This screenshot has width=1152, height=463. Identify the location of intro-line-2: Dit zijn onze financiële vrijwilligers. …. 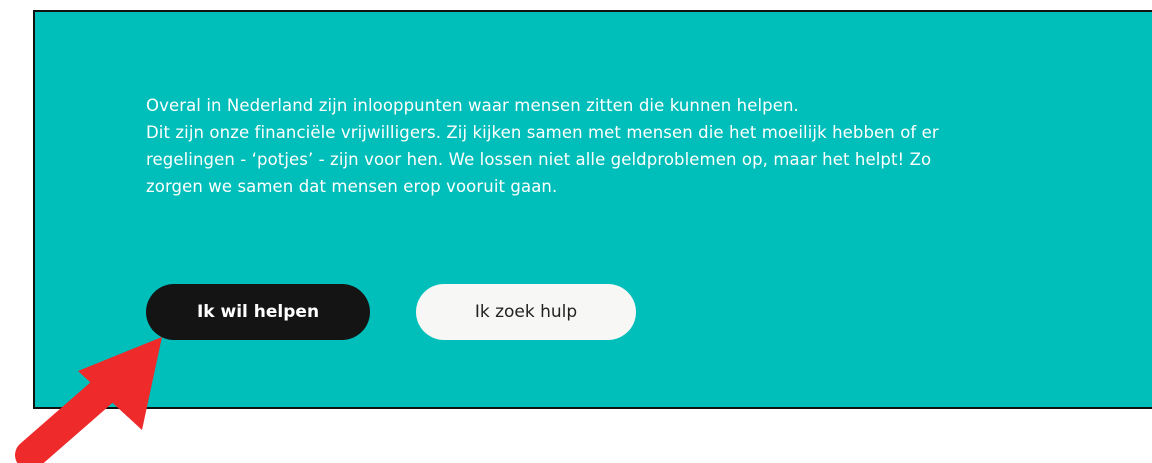
(542, 132).